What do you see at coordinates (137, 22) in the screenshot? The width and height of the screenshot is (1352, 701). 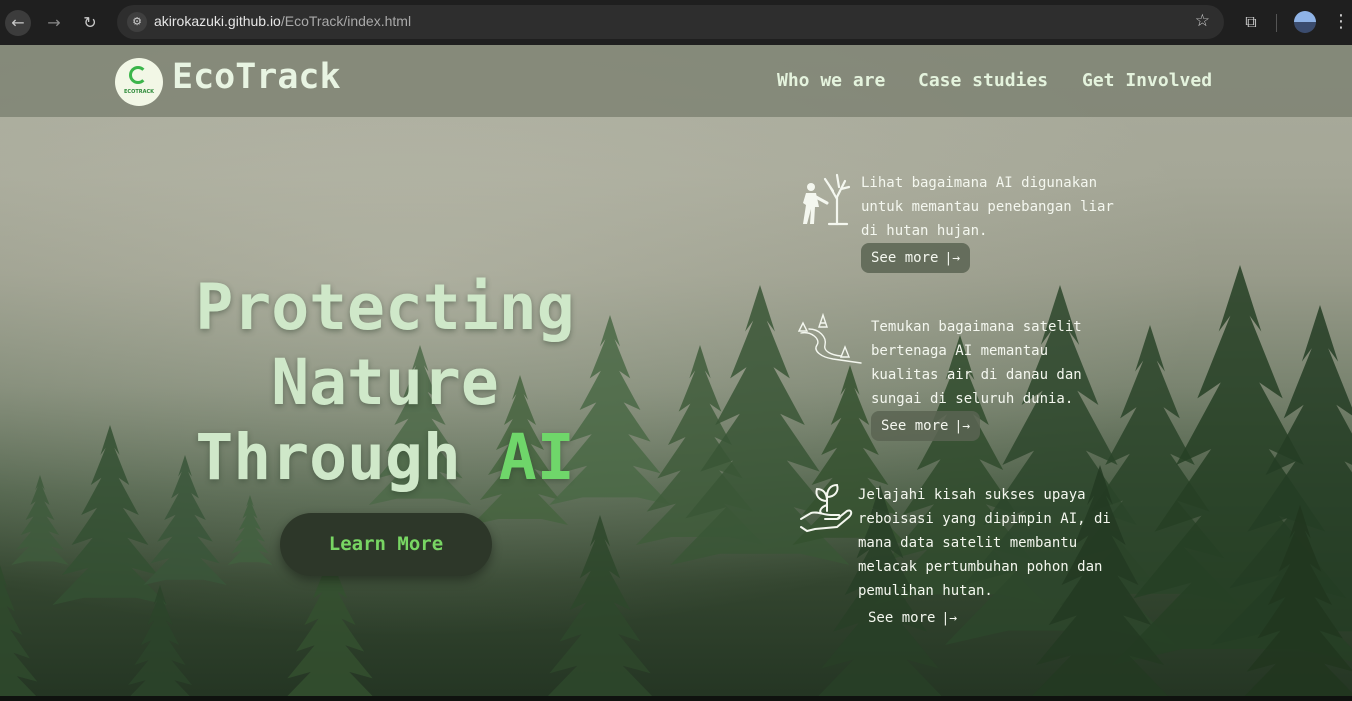 I see `site-info-icon: ⚙` at bounding box center [137, 22].